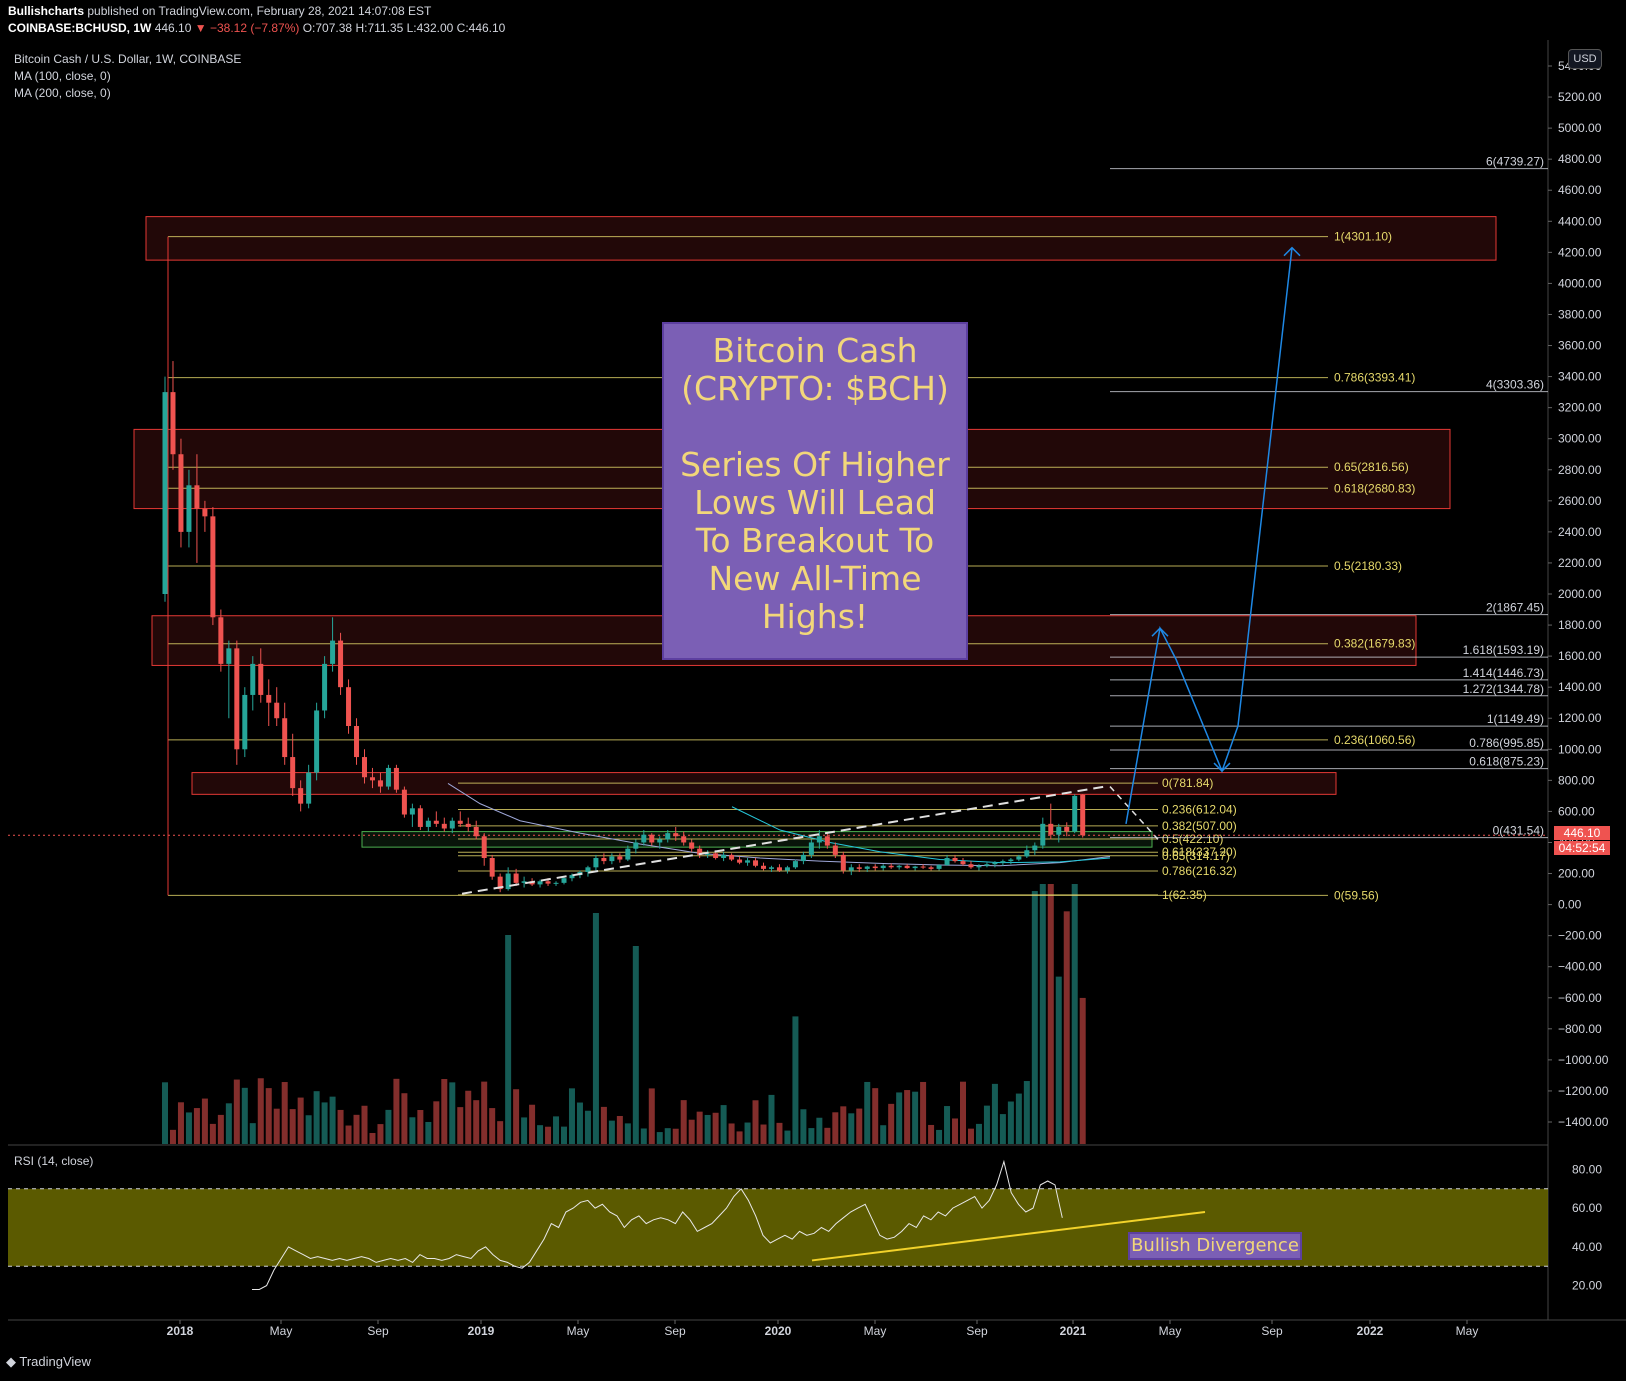 Image resolution: width=1626 pixels, height=1381 pixels. What do you see at coordinates (128, 59) in the screenshot?
I see `legend-title: Bitcoin Cash / U.S. Dollar, 1W, COINBASE` at bounding box center [128, 59].